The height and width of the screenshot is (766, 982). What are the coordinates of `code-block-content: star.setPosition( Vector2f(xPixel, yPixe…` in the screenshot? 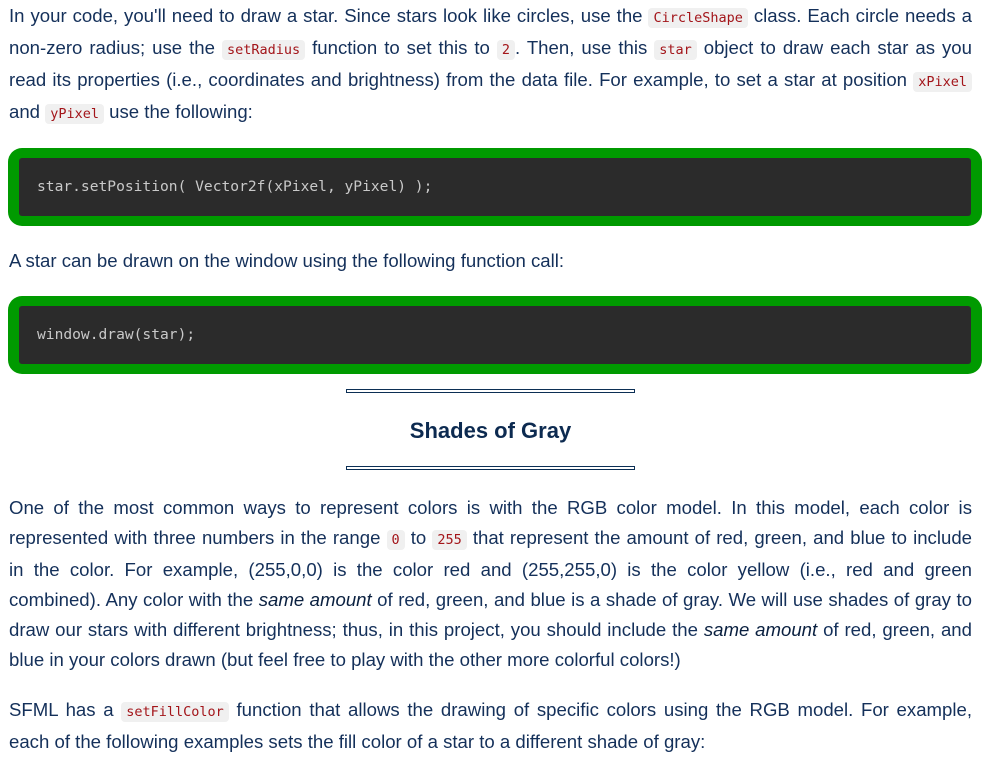 It's located at (495, 187).